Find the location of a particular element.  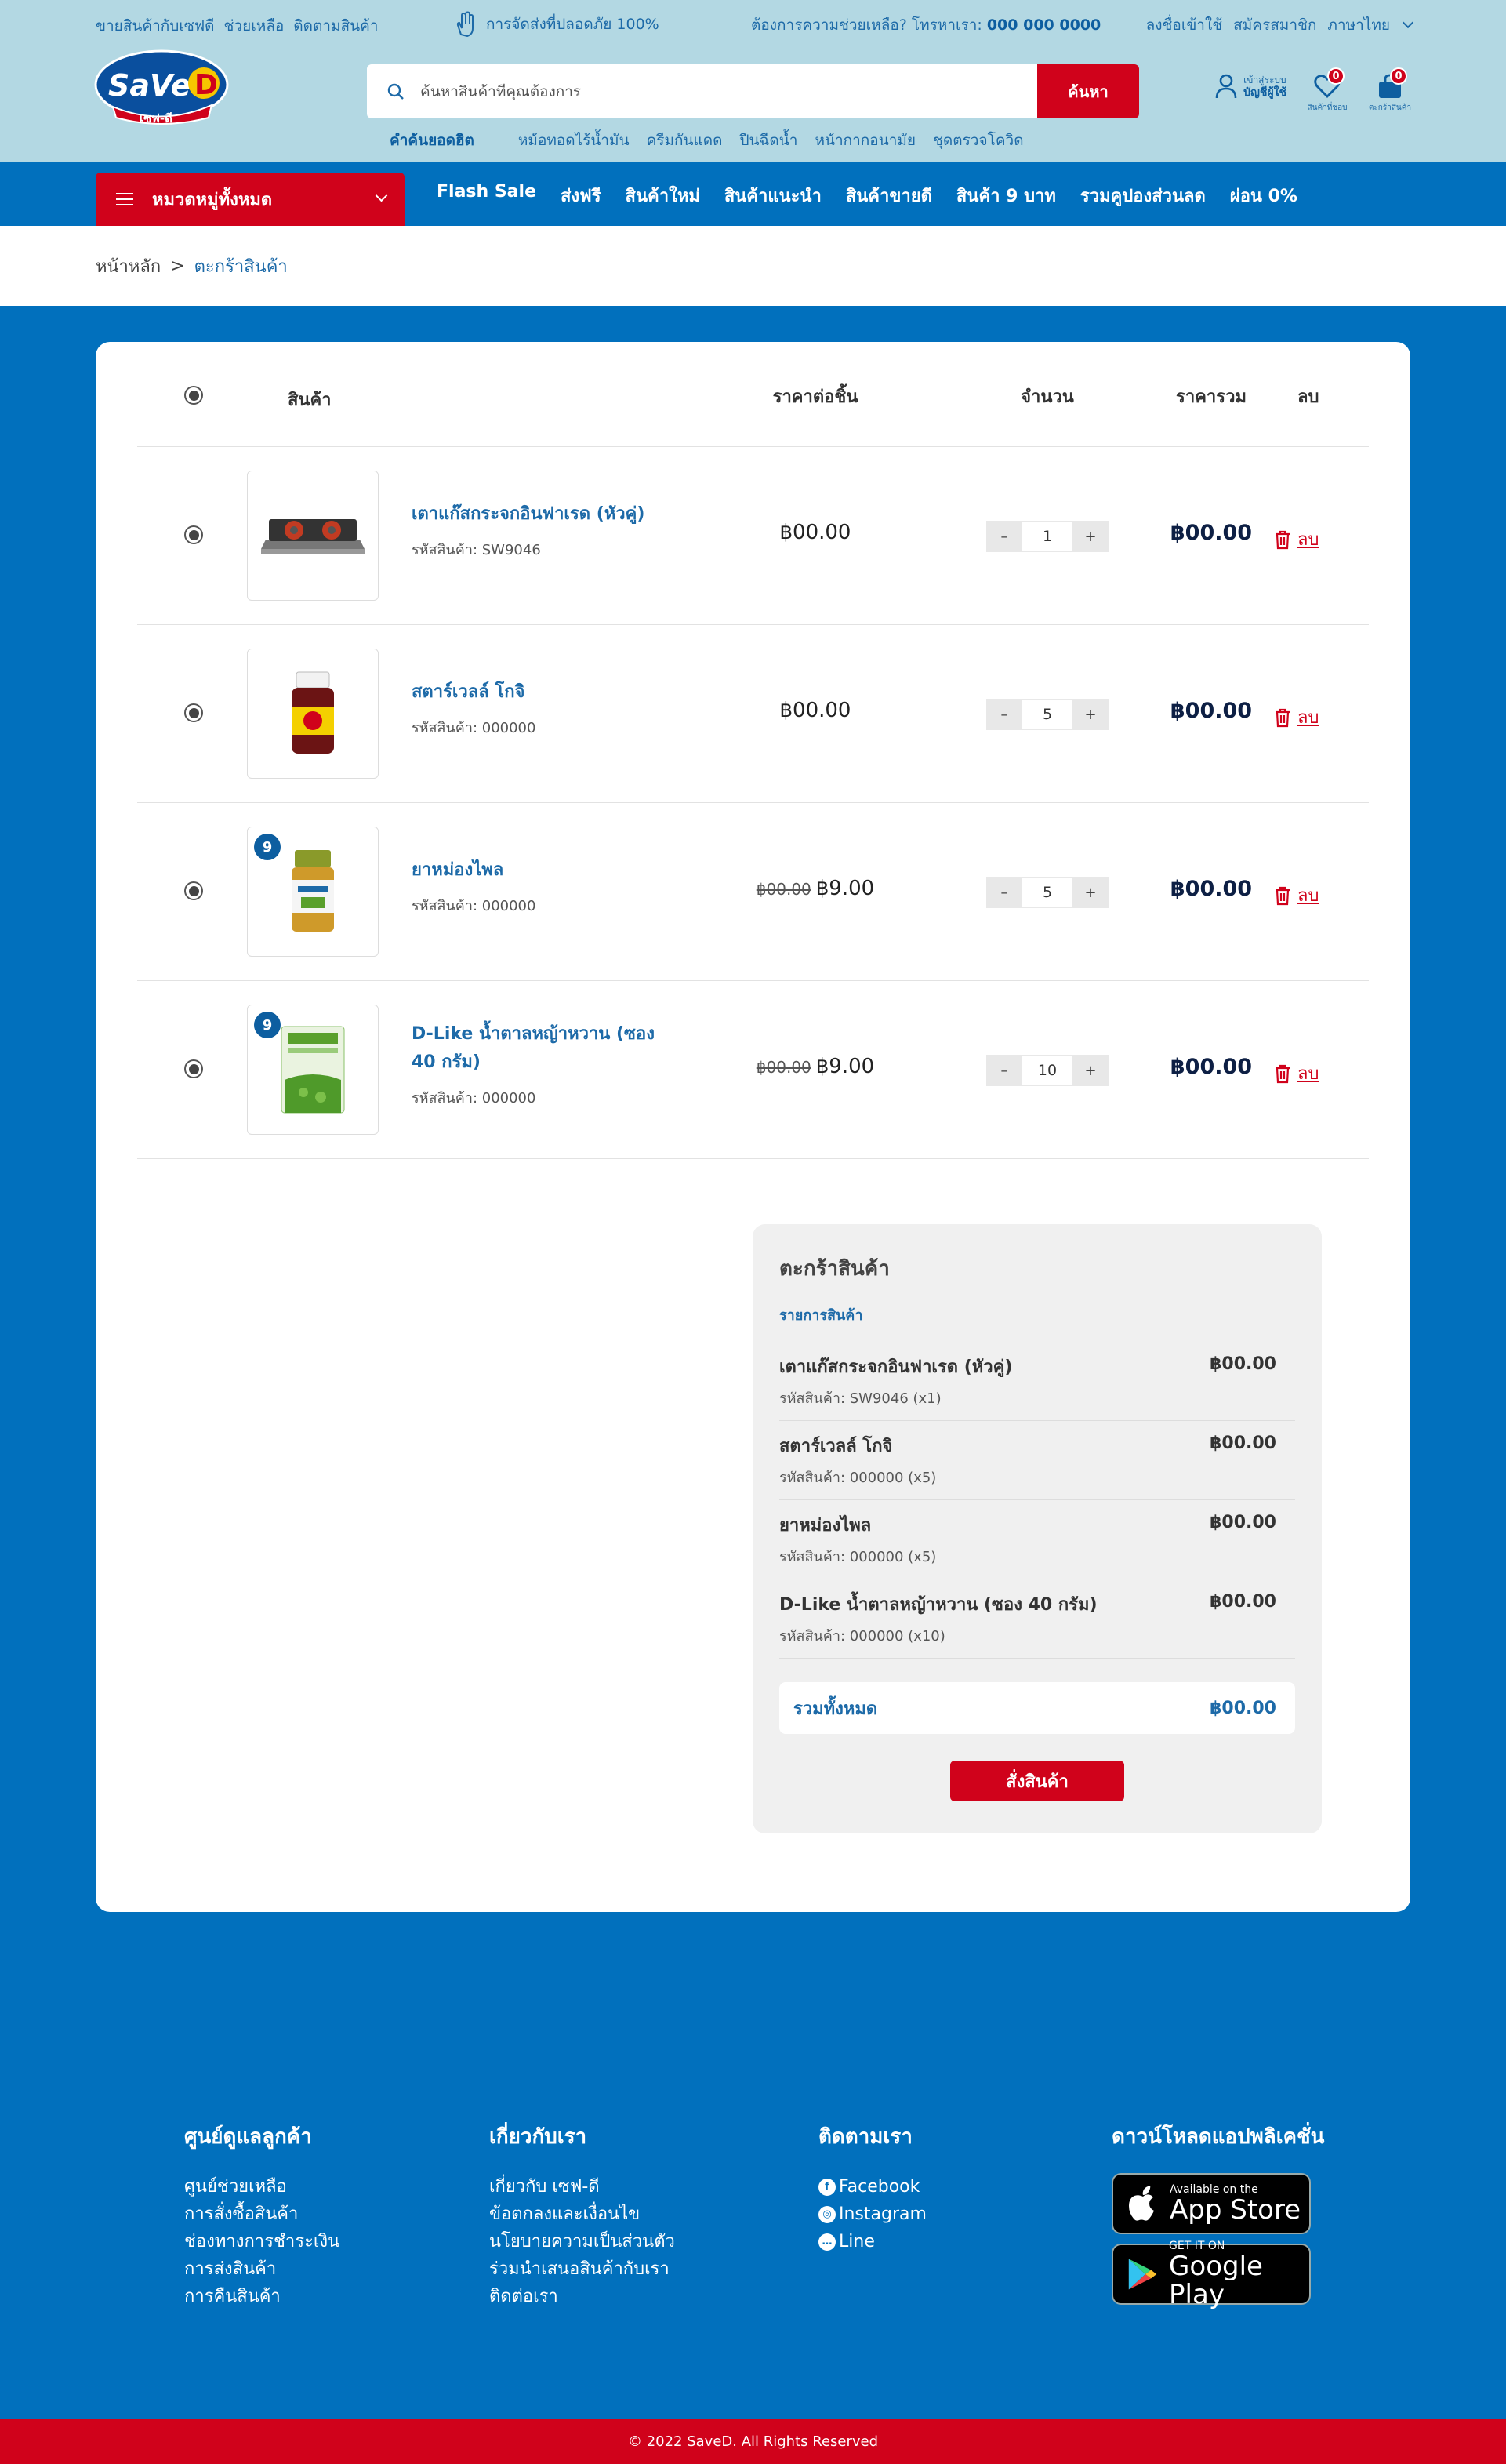

summary-item-price: ฿00.00 is located at coordinates (1243, 1602).